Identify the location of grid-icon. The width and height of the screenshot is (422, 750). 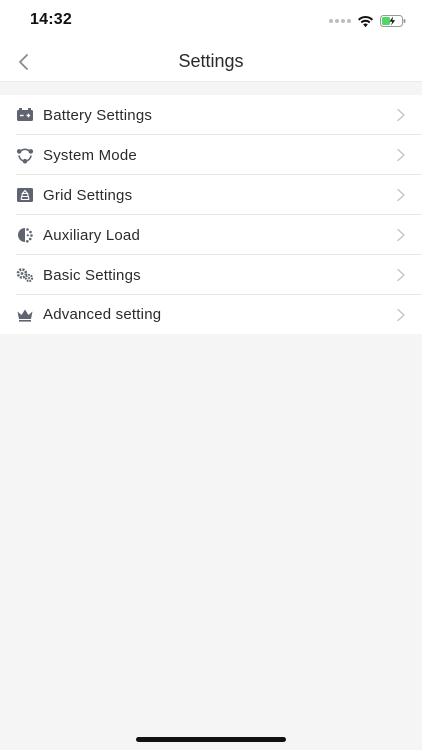
(25, 195).